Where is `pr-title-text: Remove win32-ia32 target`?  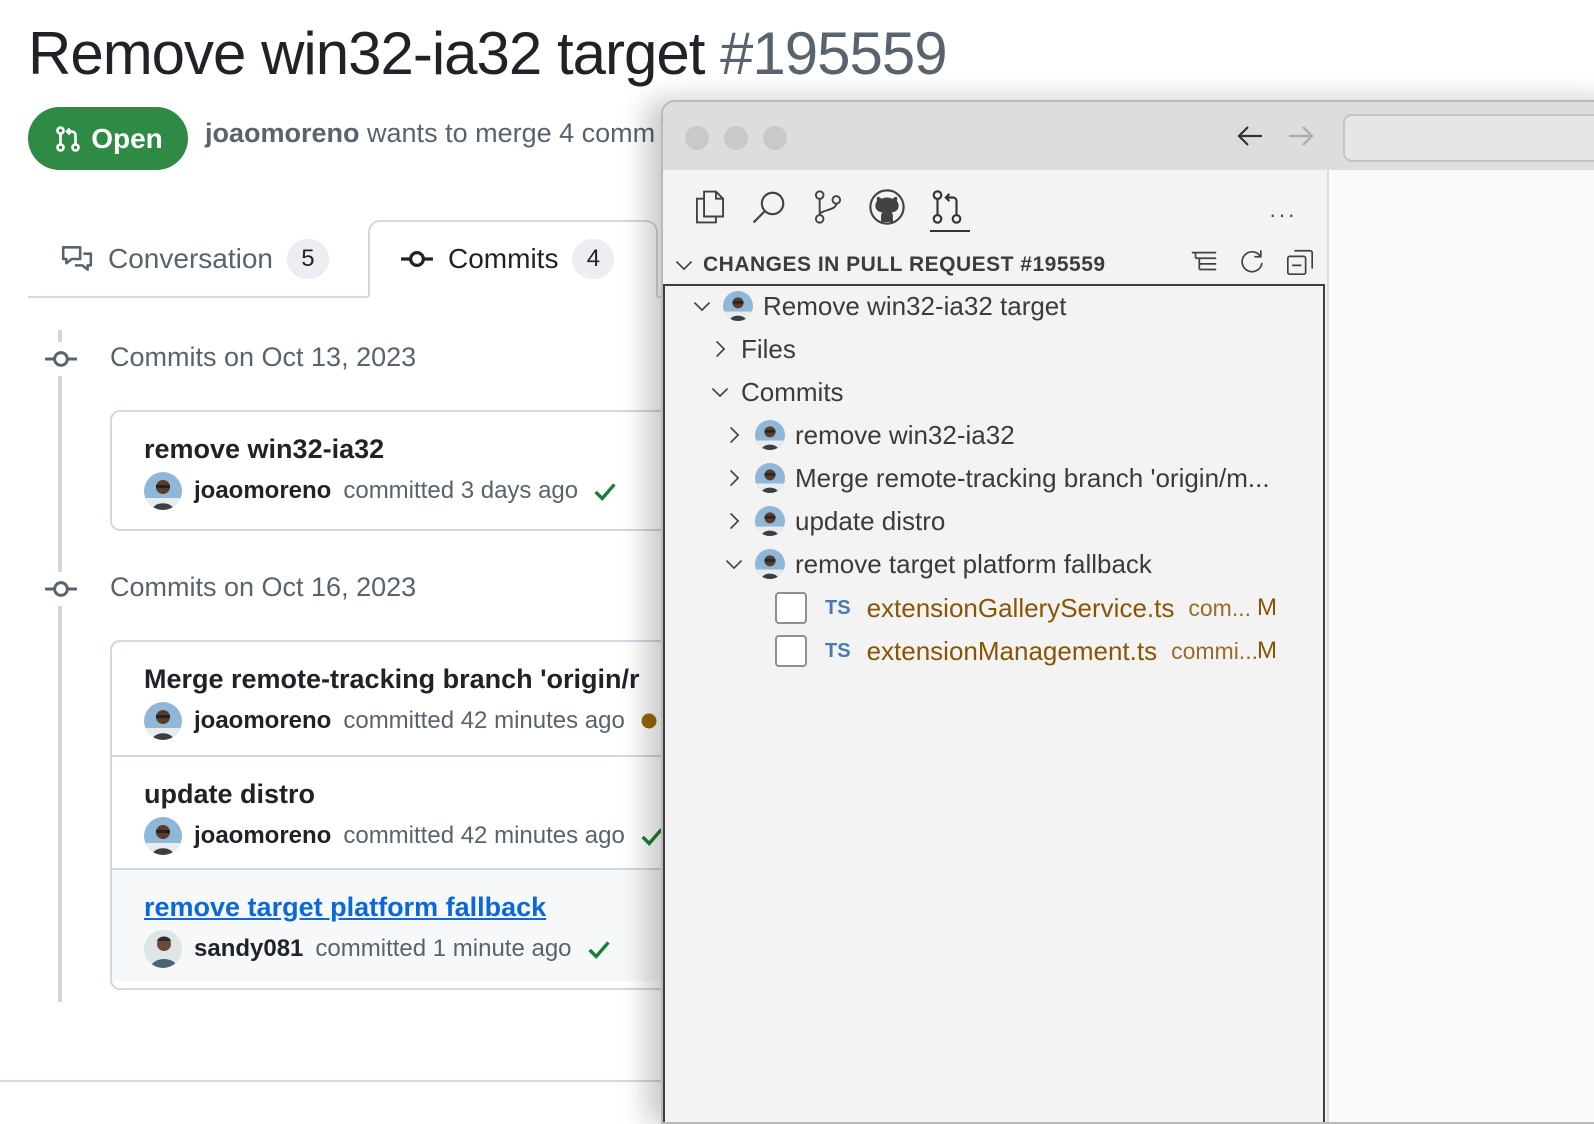
pr-title-text: Remove win32-ia32 target is located at coordinates (366, 53).